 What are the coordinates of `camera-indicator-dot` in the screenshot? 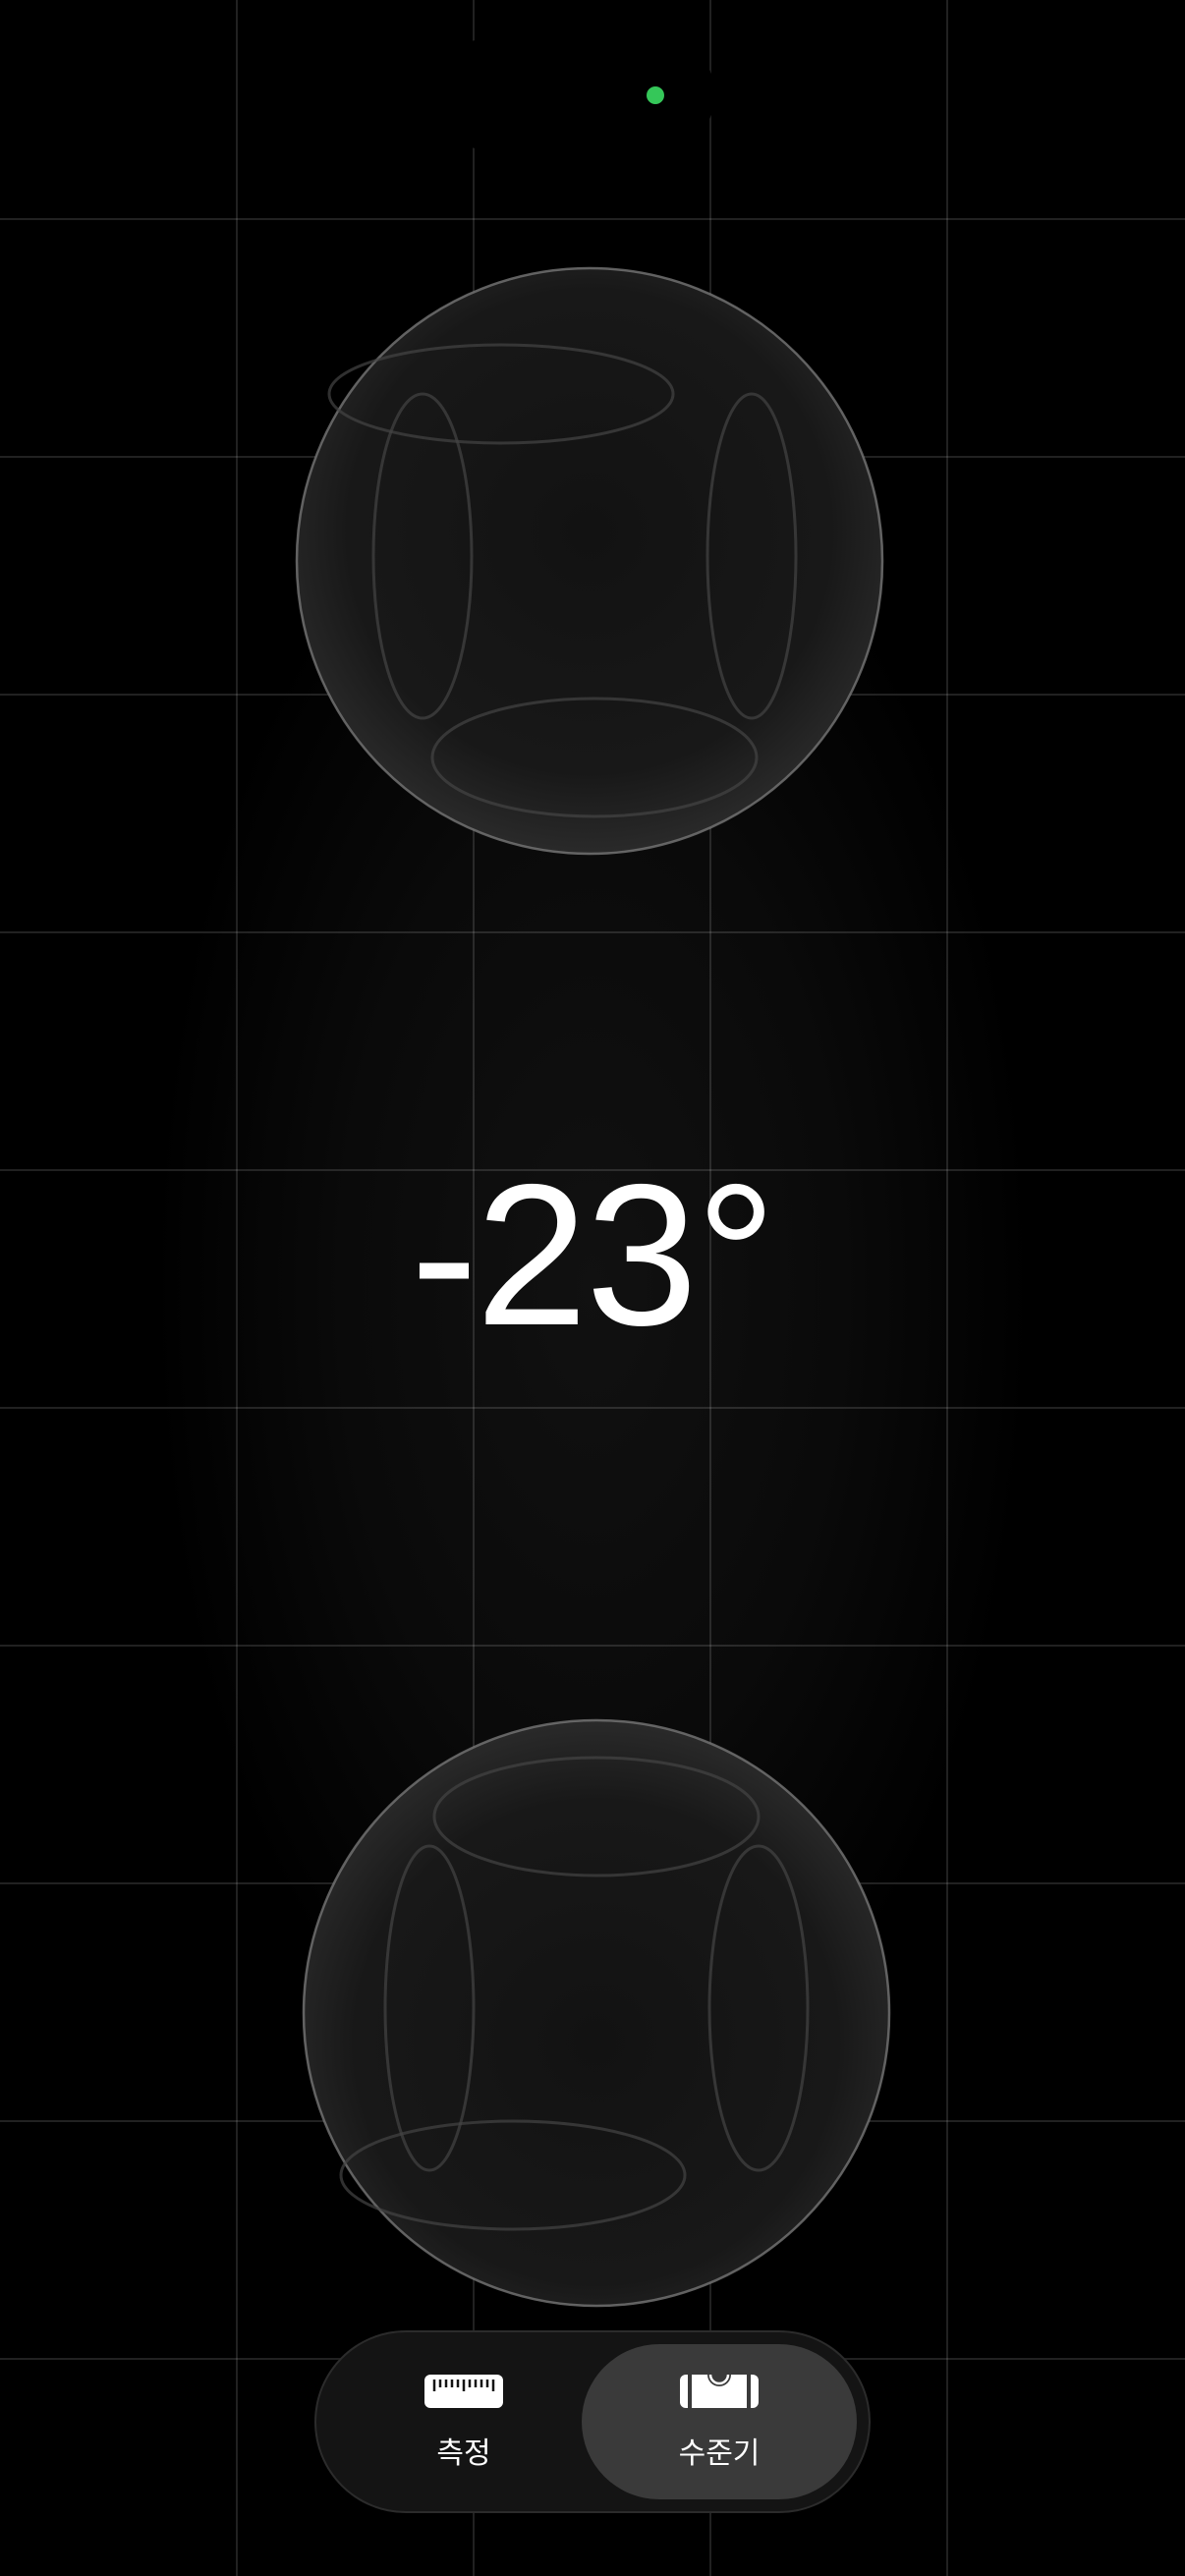 It's located at (656, 95).